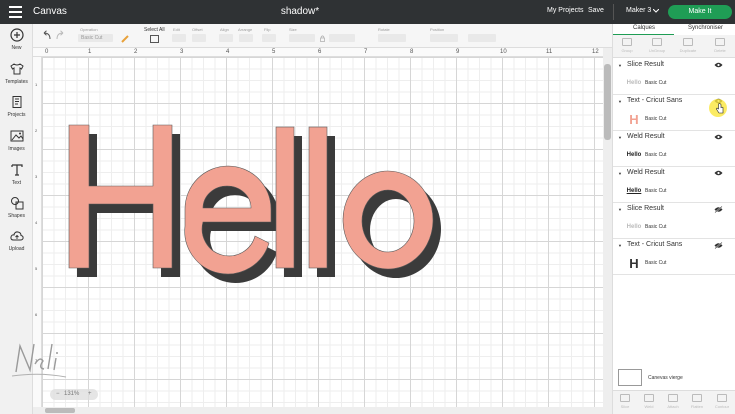  What do you see at coordinates (392, 38) in the screenshot?
I see `rotate-field` at bounding box center [392, 38].